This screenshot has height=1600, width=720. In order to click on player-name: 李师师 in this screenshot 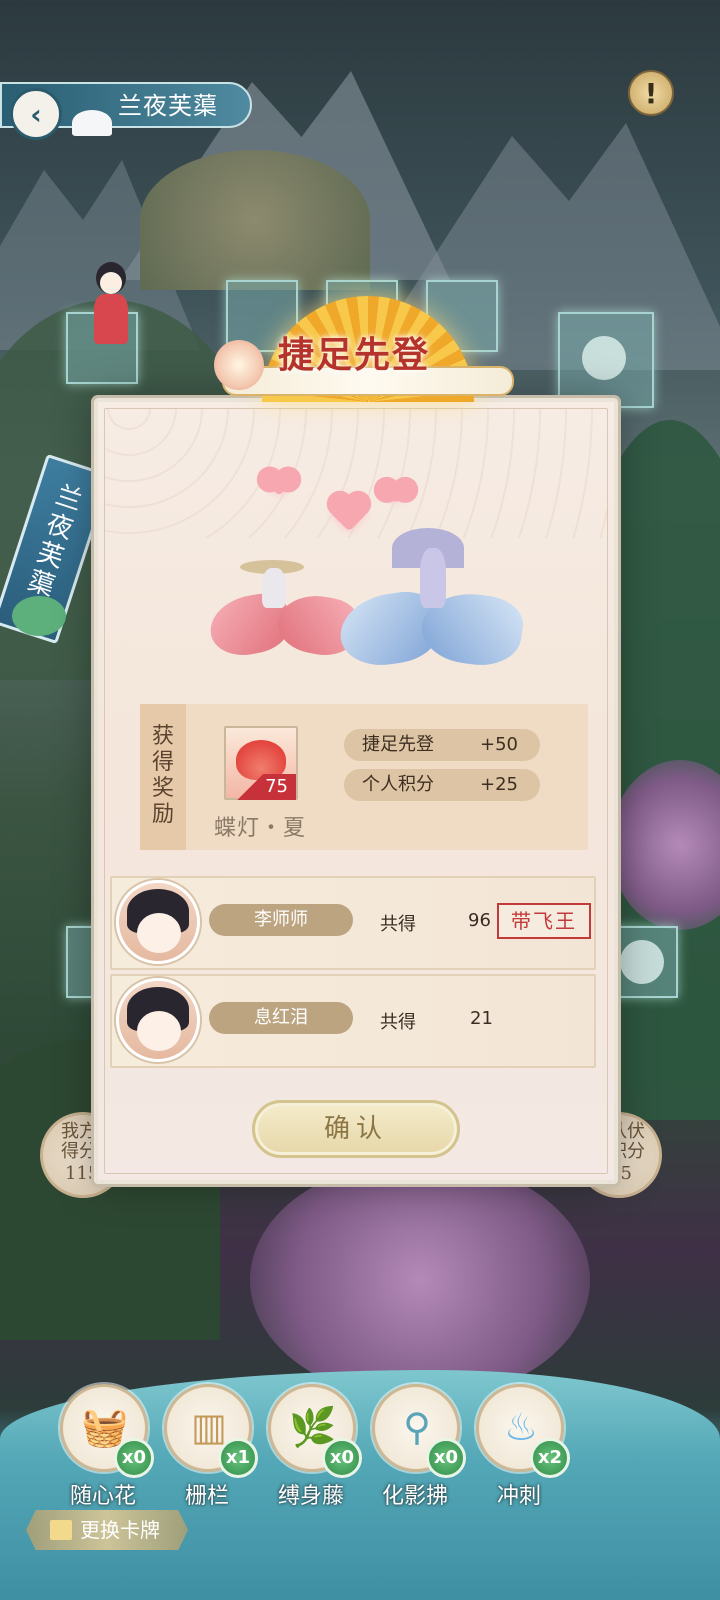, I will do `click(281, 920)`.